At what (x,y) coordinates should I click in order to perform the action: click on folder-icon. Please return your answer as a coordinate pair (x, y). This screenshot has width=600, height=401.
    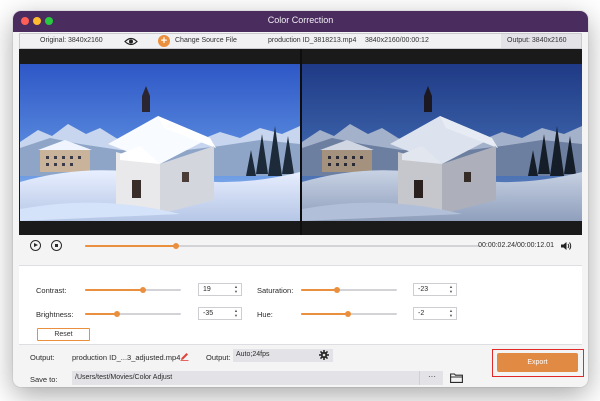
    Looking at the image, I should click on (456, 378).